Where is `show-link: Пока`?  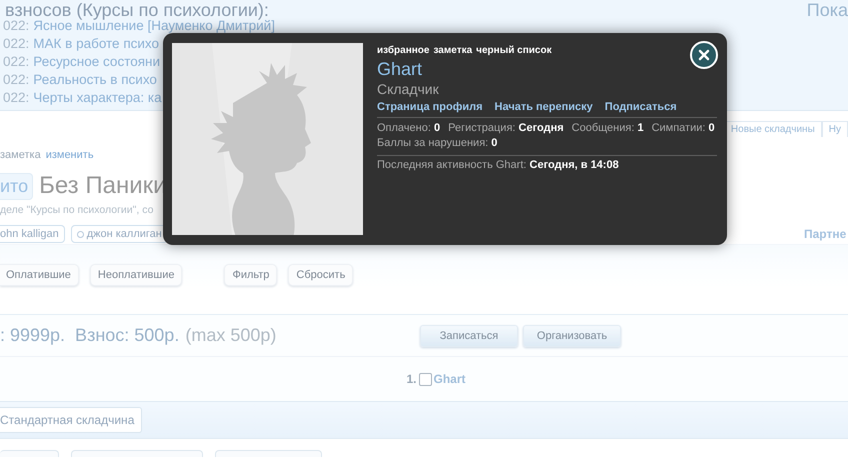 show-link: Пока is located at coordinates (827, 10).